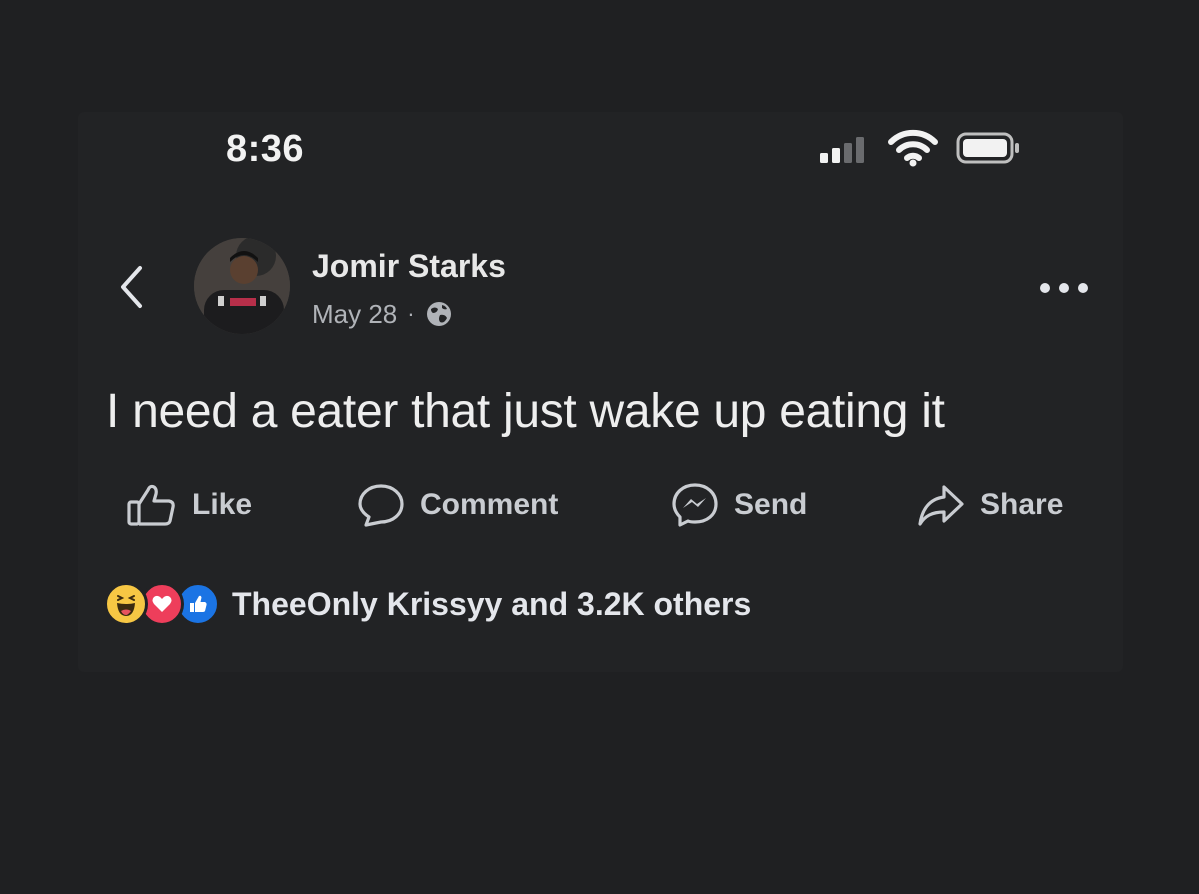  What do you see at coordinates (771, 504) in the screenshot?
I see `send-label: Send` at bounding box center [771, 504].